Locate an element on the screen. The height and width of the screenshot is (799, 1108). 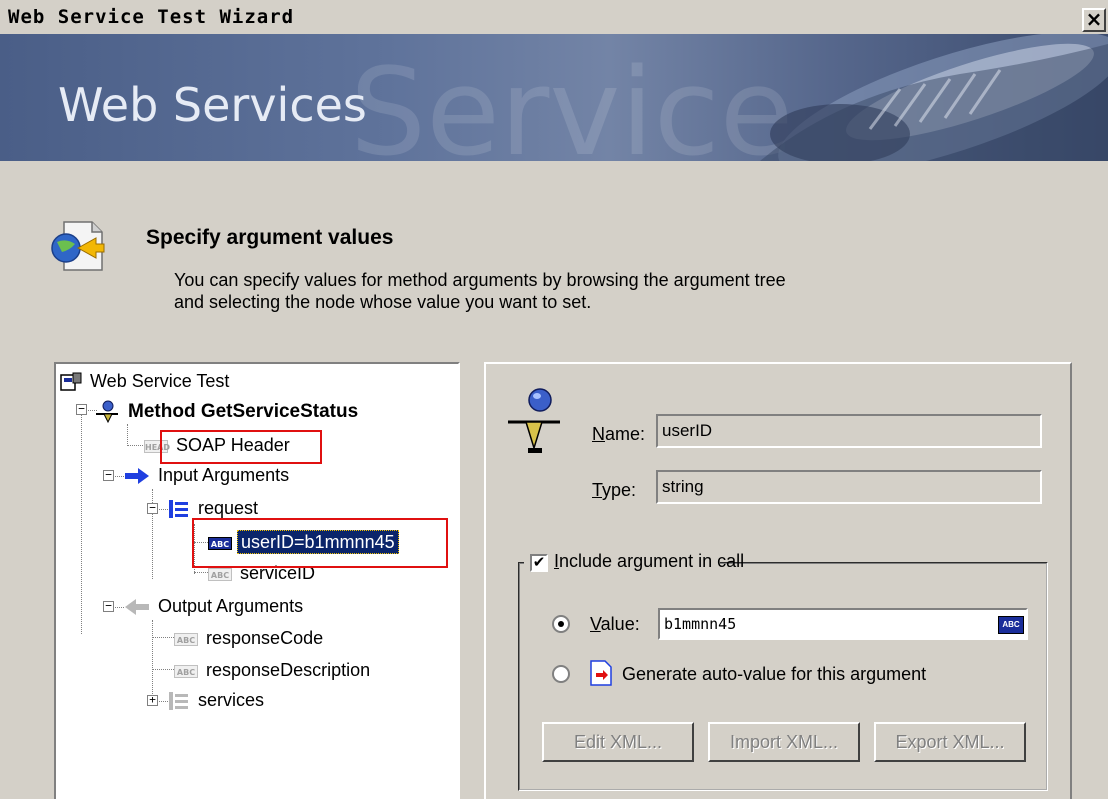
auto-value-label: Generate auto-value for this argument is located at coordinates (774, 674).